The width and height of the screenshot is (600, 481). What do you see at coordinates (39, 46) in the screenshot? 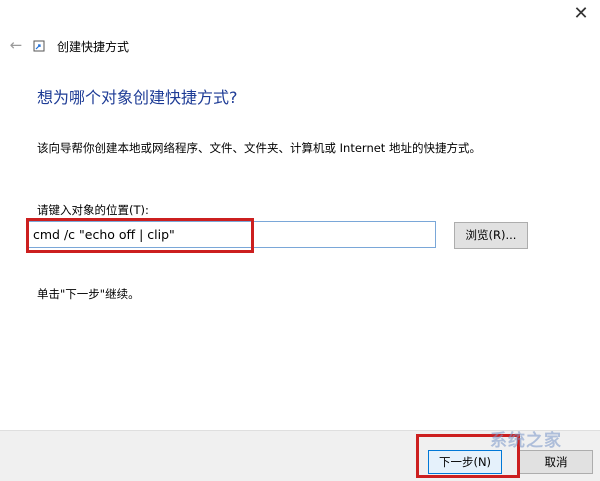
I see `shortcut-wizard-icon` at bounding box center [39, 46].